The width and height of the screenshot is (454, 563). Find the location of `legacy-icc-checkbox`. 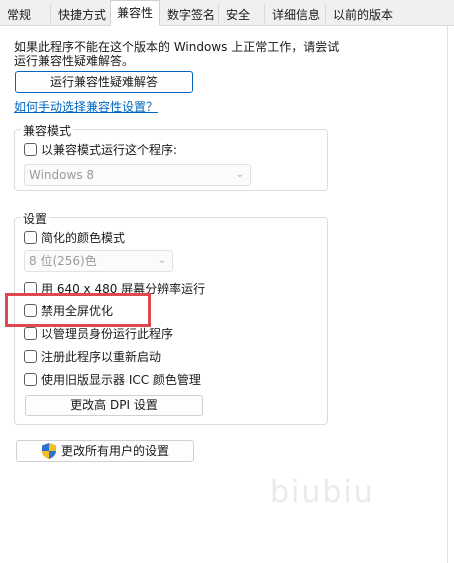

legacy-icc-checkbox is located at coordinates (30, 379).